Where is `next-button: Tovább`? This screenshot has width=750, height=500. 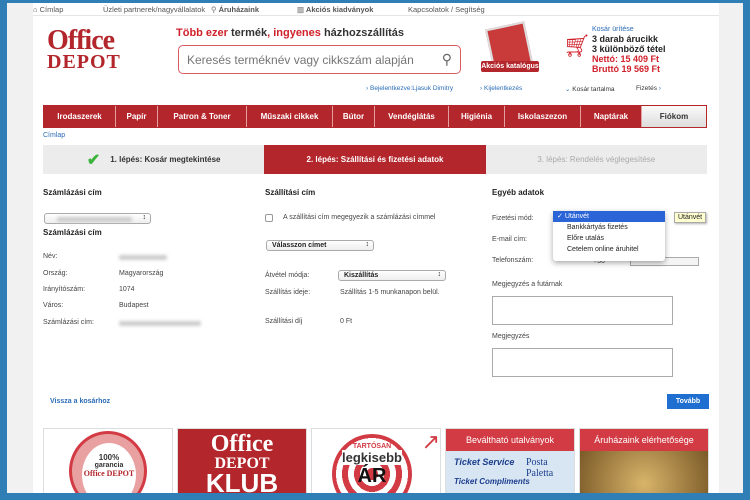 next-button: Tovább is located at coordinates (688, 401).